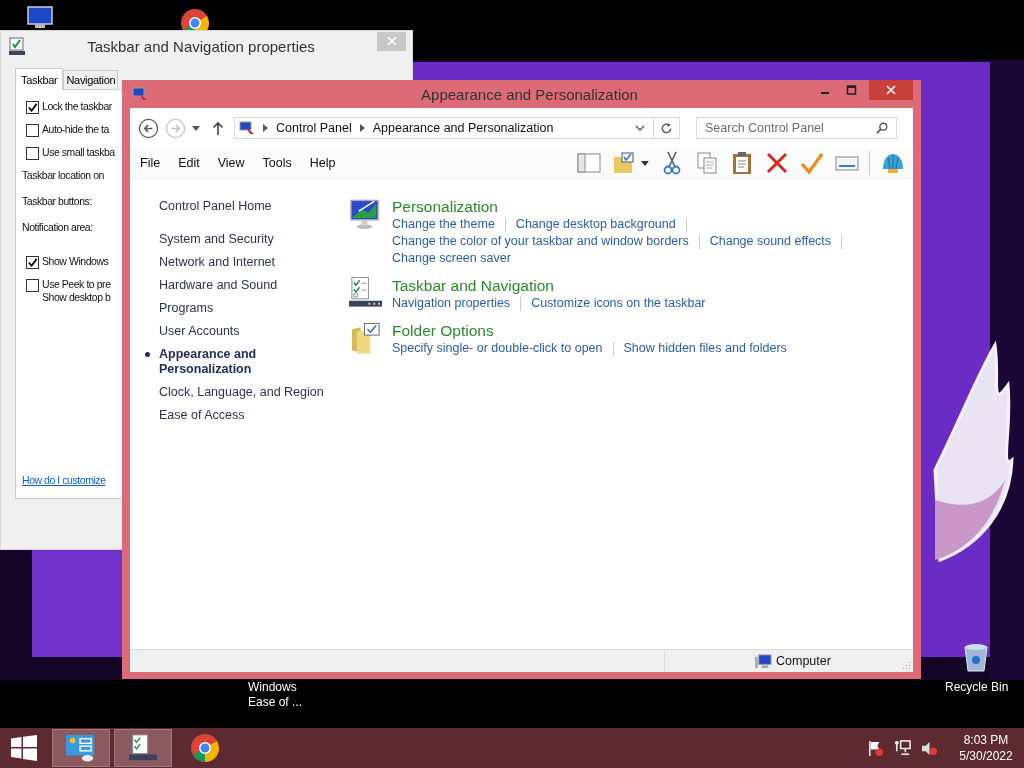  I want to click on clipboard-icon, so click(742, 163).